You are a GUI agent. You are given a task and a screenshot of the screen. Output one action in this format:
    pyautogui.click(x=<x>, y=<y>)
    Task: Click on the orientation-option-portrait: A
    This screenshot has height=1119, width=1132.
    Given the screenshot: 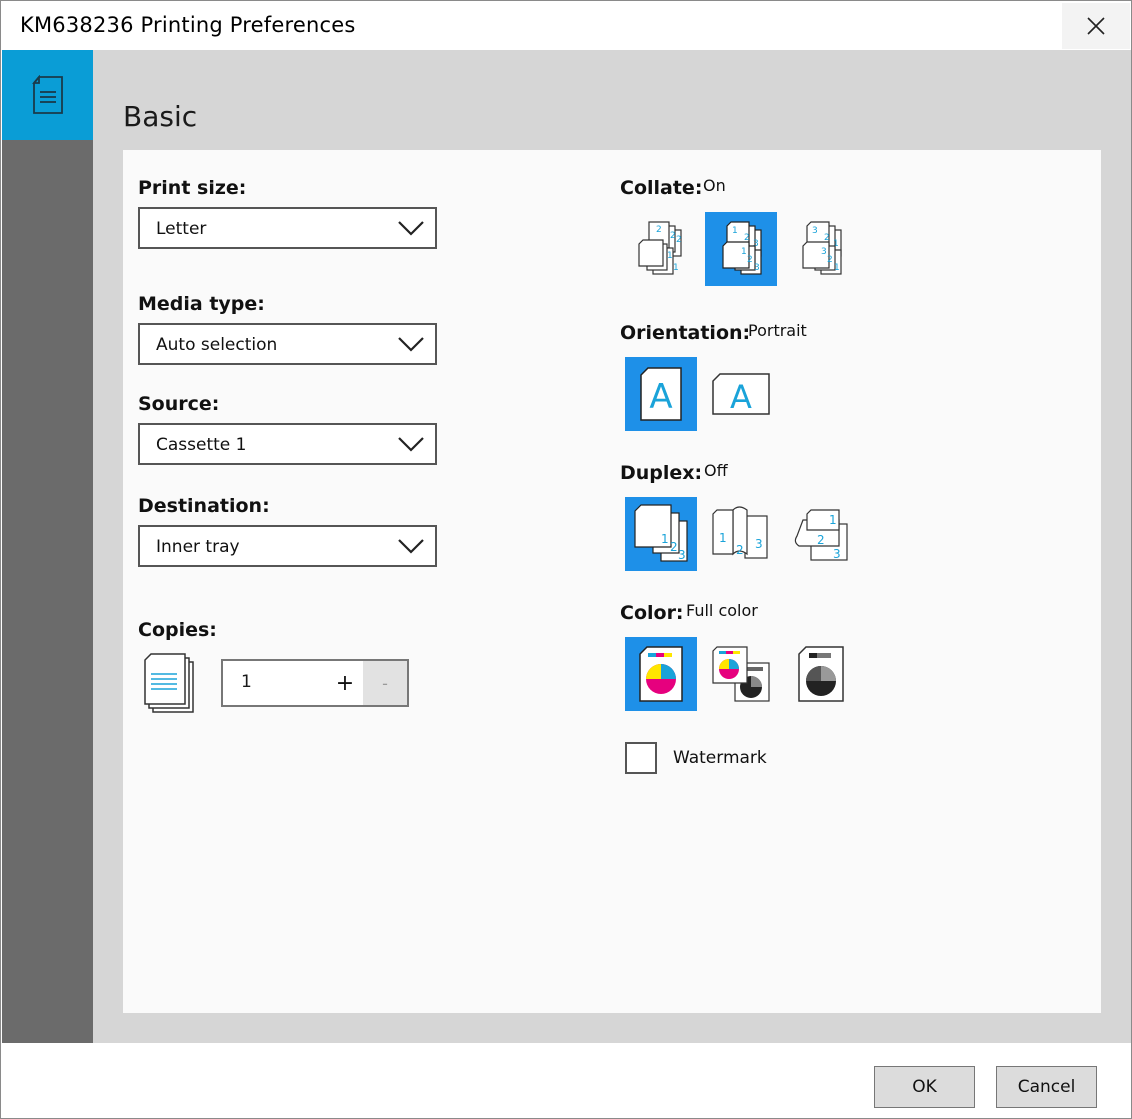 What is the action you would take?
    pyautogui.click(x=661, y=394)
    